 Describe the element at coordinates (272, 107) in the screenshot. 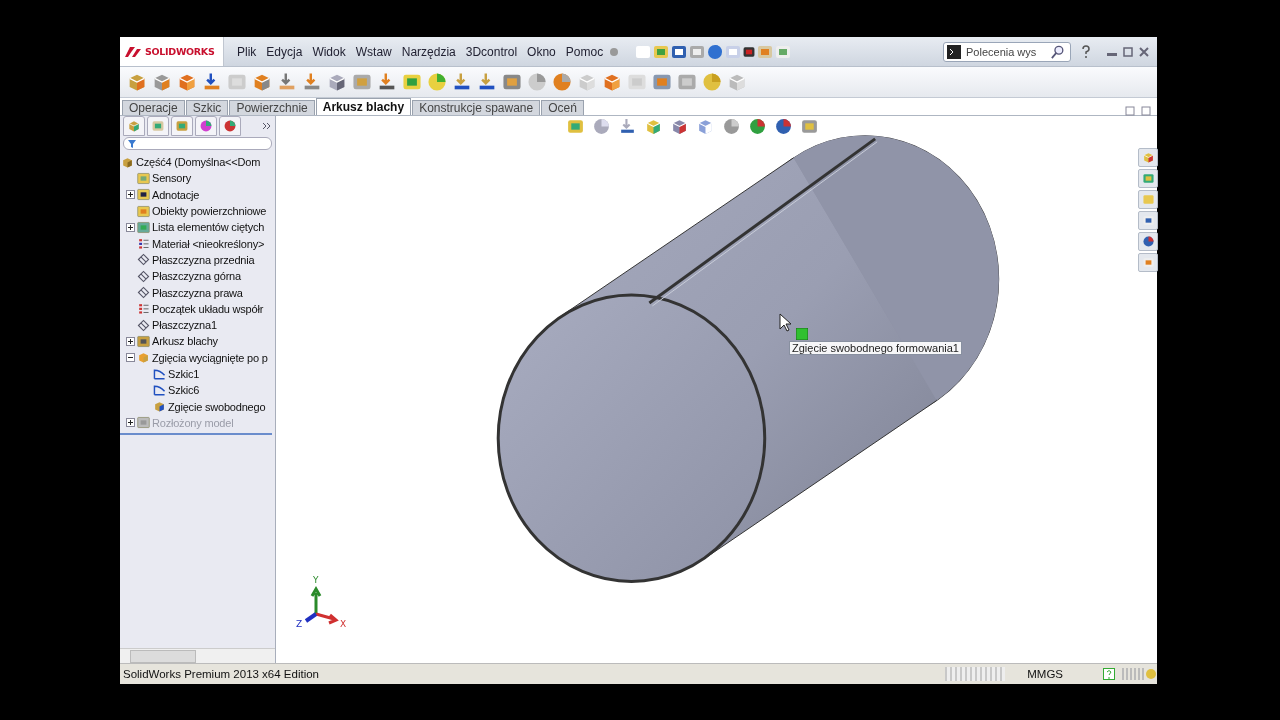

I see `command-tab: Powierzchnie` at that location.